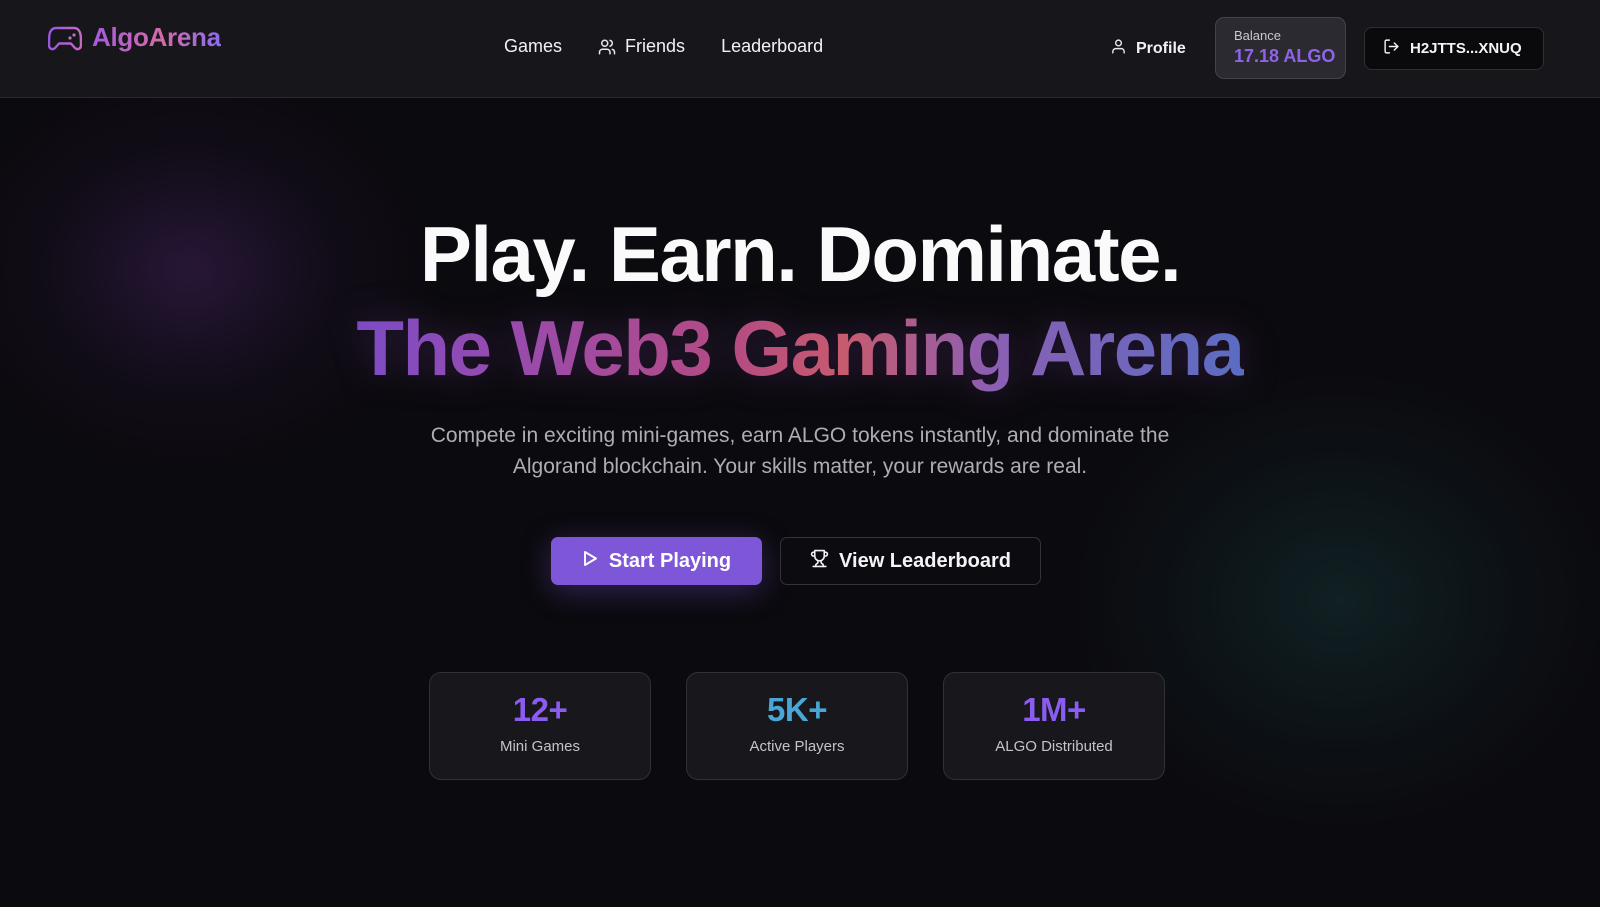 This screenshot has height=907, width=1600. What do you see at coordinates (797, 746) in the screenshot?
I see `stat-label: Active Players` at bounding box center [797, 746].